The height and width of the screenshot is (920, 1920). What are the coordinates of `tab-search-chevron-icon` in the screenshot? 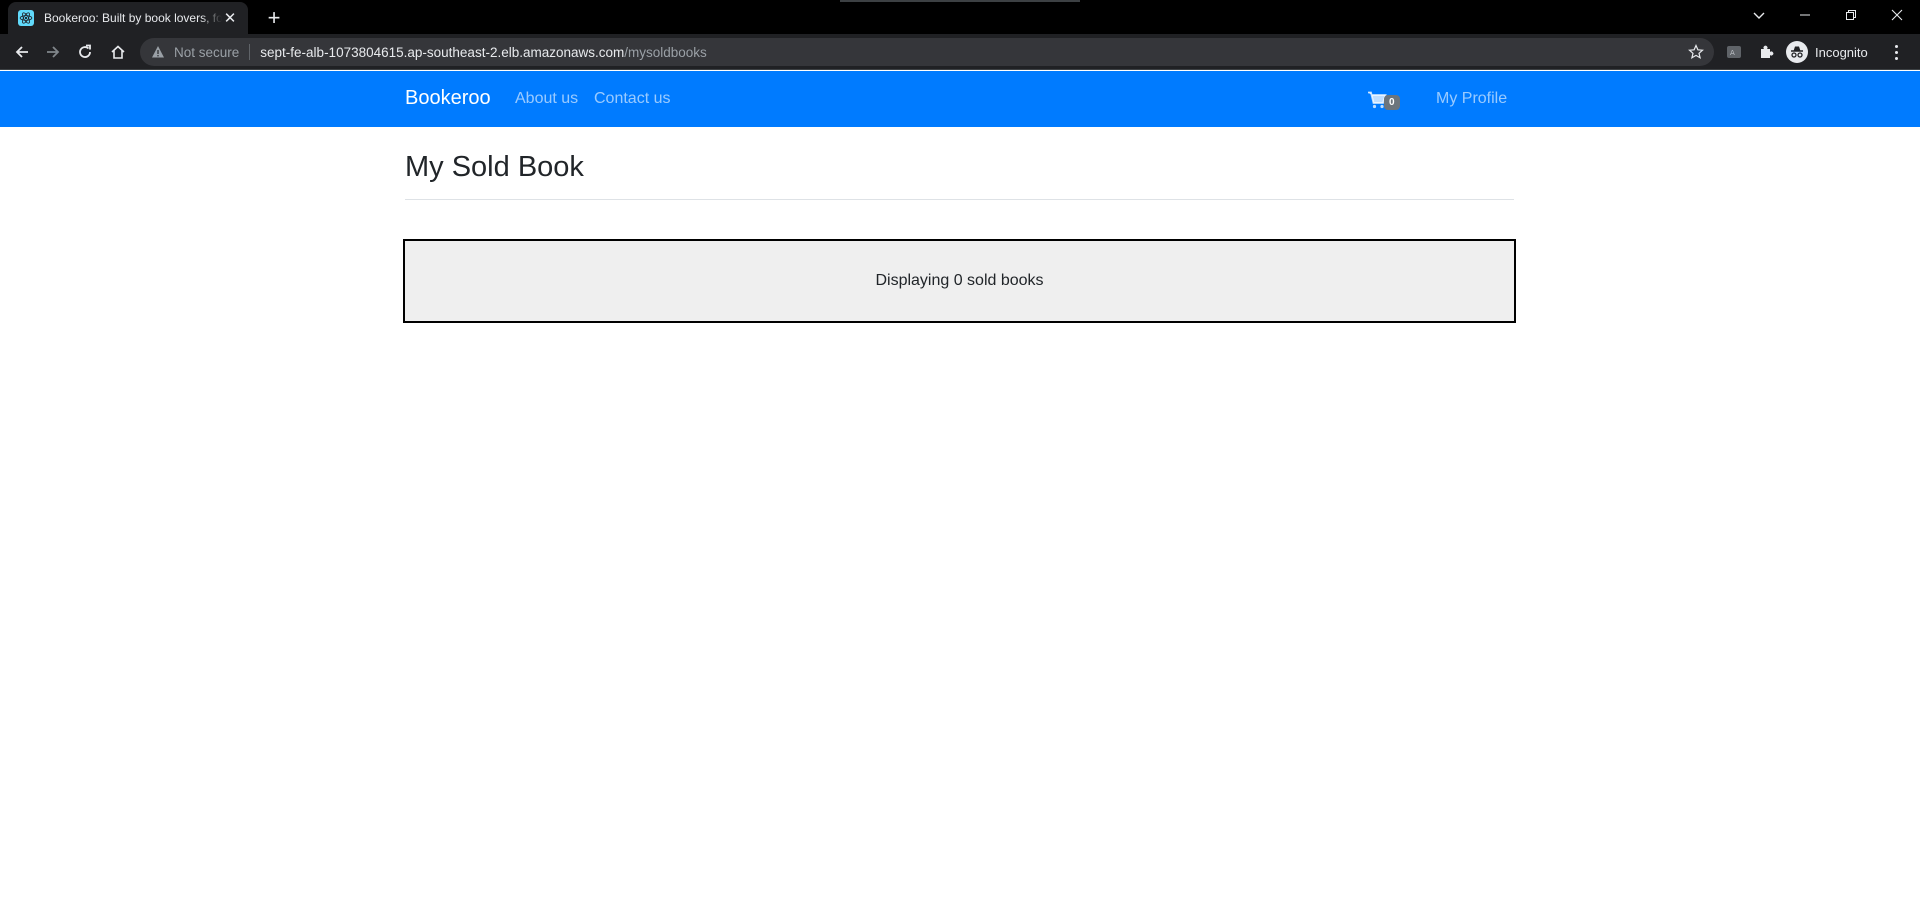 It's located at (1759, 15).